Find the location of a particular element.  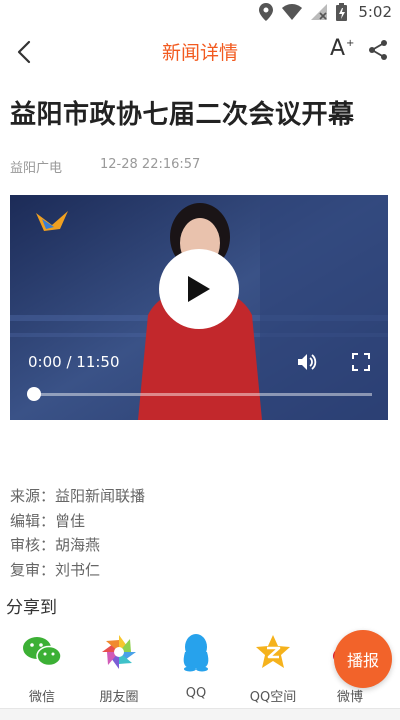

font-size-button: A + is located at coordinates (344, 52).